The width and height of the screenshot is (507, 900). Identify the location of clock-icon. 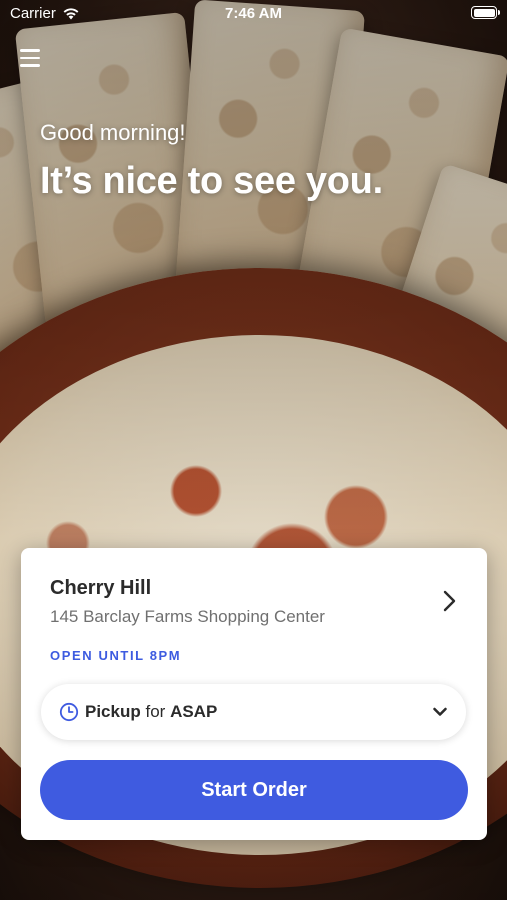
(69, 712).